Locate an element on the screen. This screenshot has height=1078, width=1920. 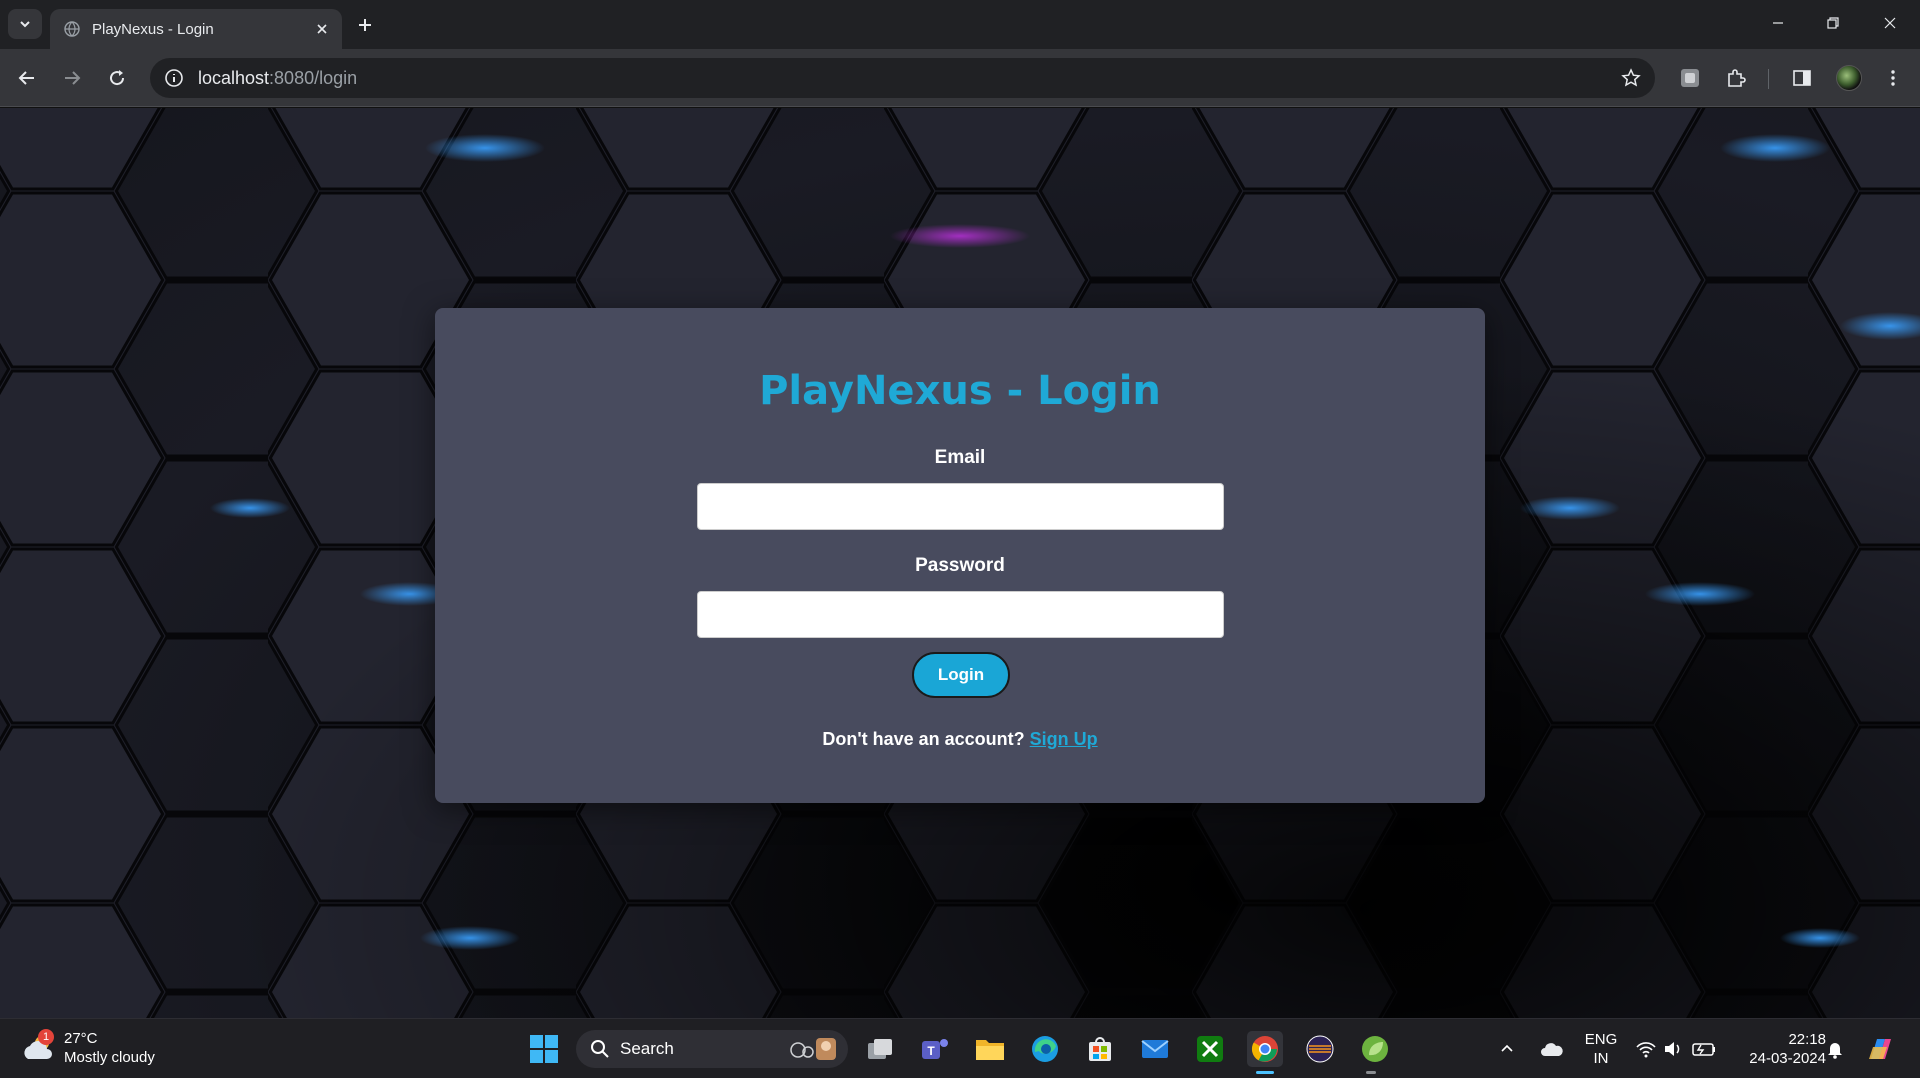
password-label: Password is located at coordinates (960, 565).